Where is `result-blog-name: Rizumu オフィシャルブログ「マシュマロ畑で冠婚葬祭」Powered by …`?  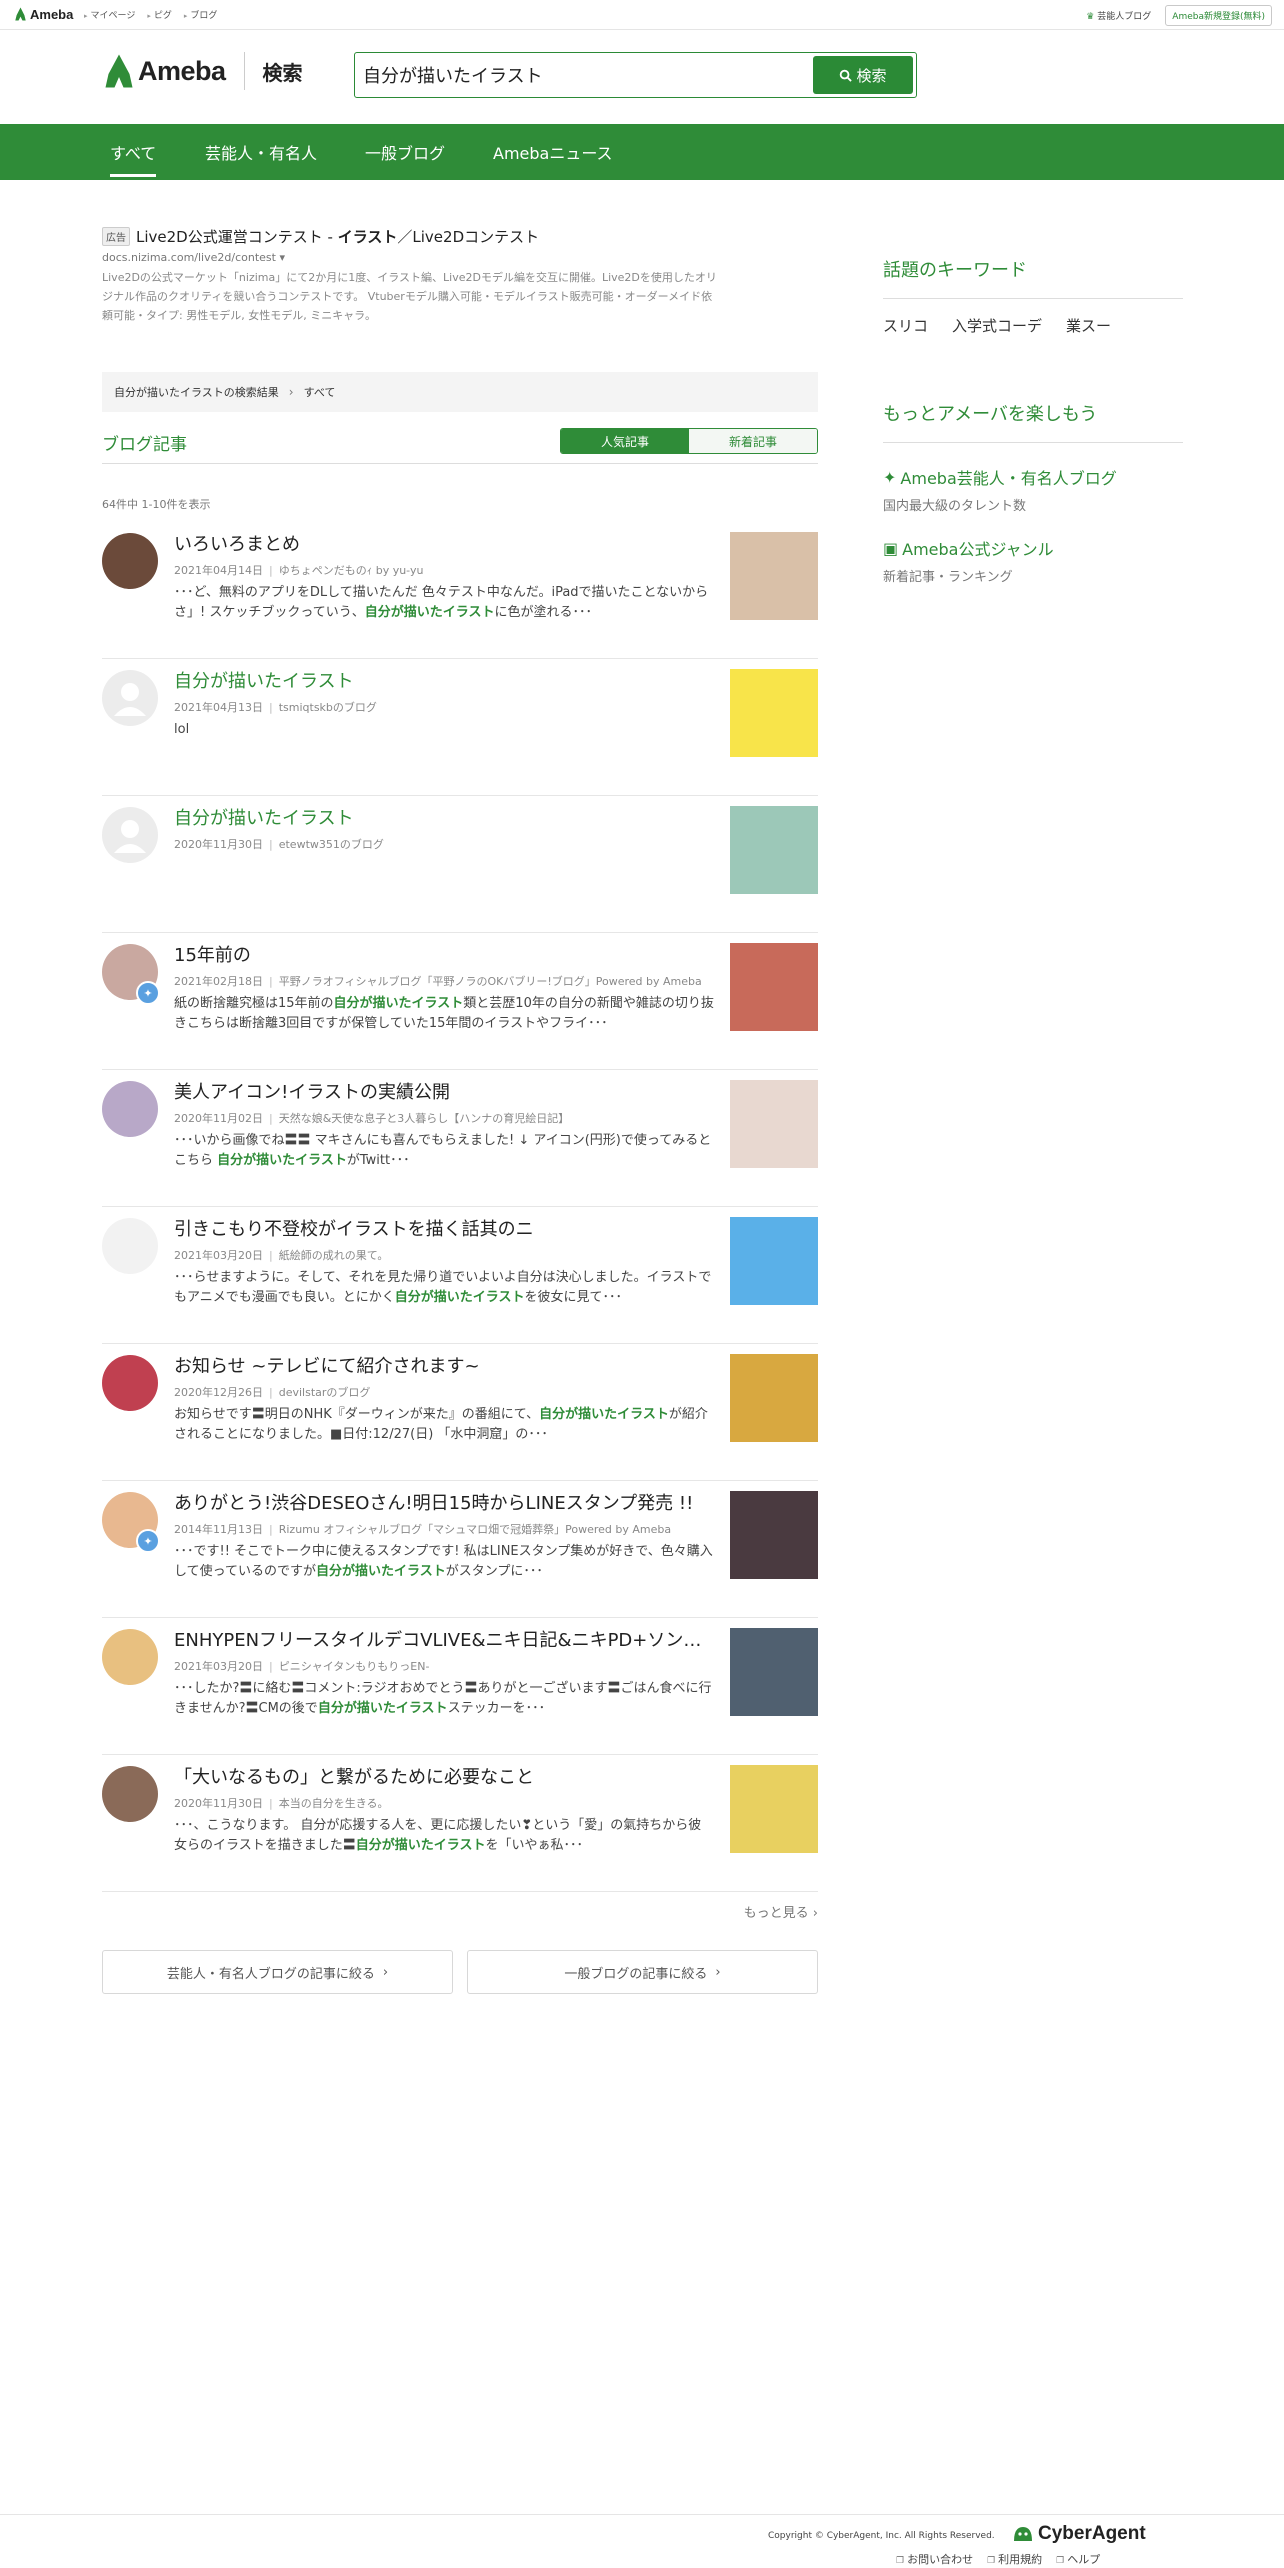
result-blog-name: Rizumu オフィシャルブログ「マシュマロ畑で冠婚葬祭」Powered by … is located at coordinates (475, 1529).